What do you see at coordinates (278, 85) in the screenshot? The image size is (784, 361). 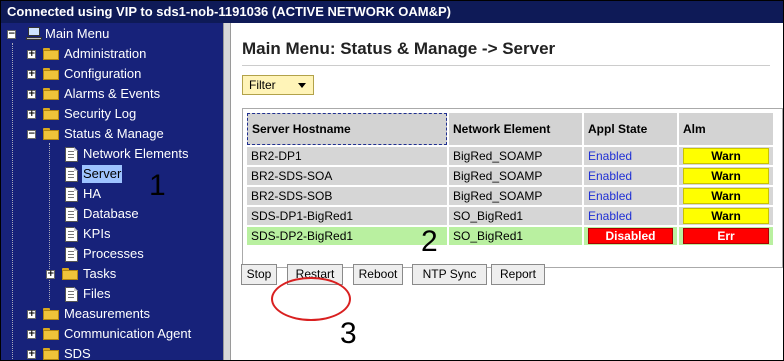 I see `filter-button: Filter` at bounding box center [278, 85].